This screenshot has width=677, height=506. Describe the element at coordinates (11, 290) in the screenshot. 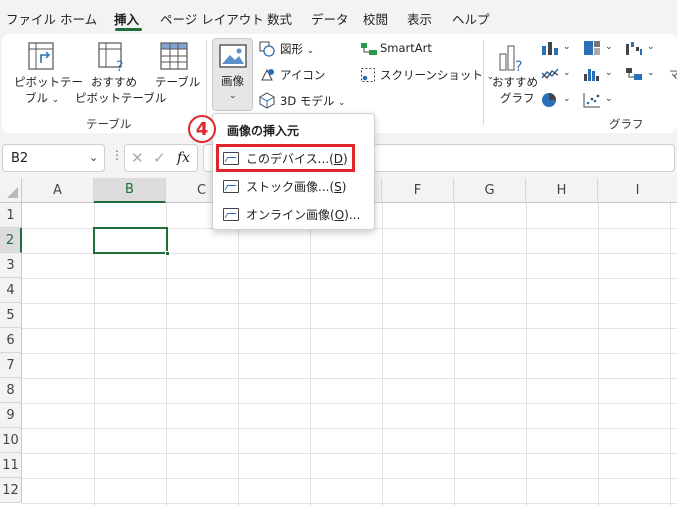

I see `row-header-4: 4` at that location.